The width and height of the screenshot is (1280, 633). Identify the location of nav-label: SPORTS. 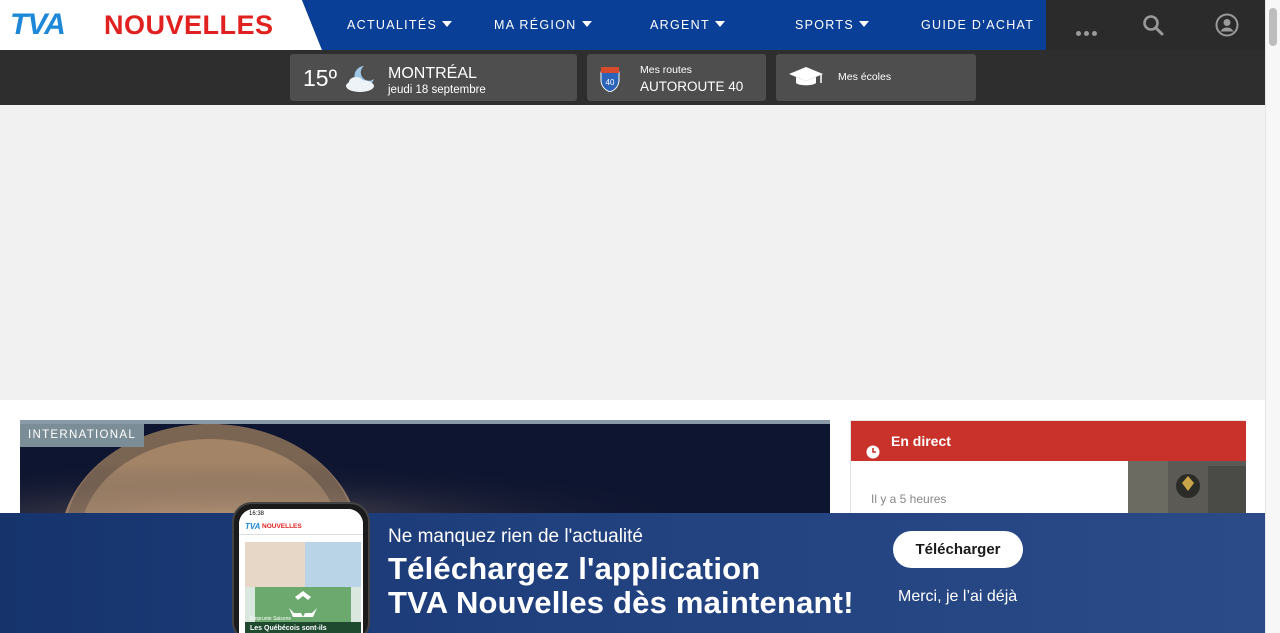
(824, 25).